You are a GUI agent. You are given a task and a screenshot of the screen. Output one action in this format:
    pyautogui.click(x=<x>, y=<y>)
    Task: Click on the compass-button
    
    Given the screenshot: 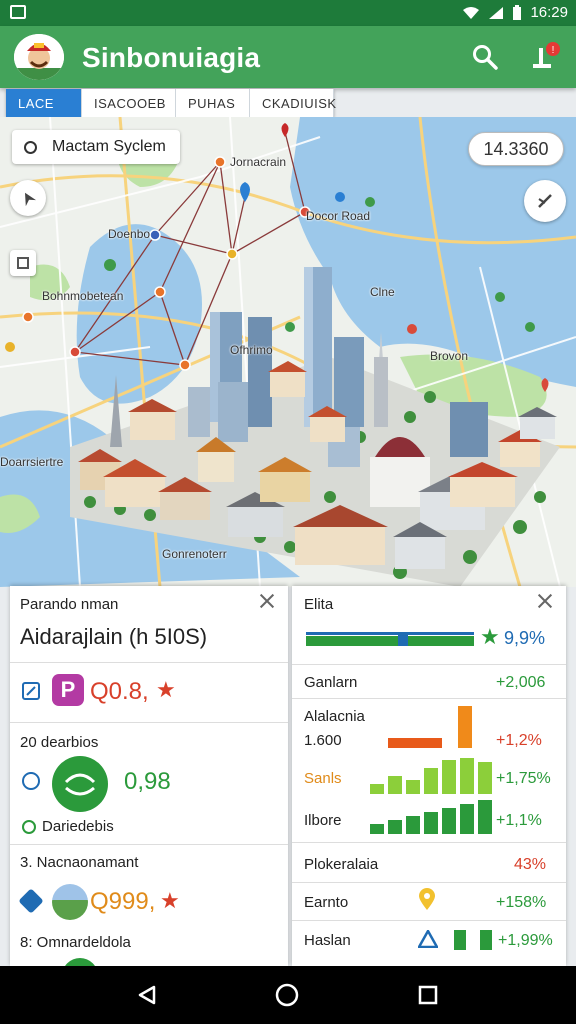 What is the action you would take?
    pyautogui.click(x=545, y=201)
    